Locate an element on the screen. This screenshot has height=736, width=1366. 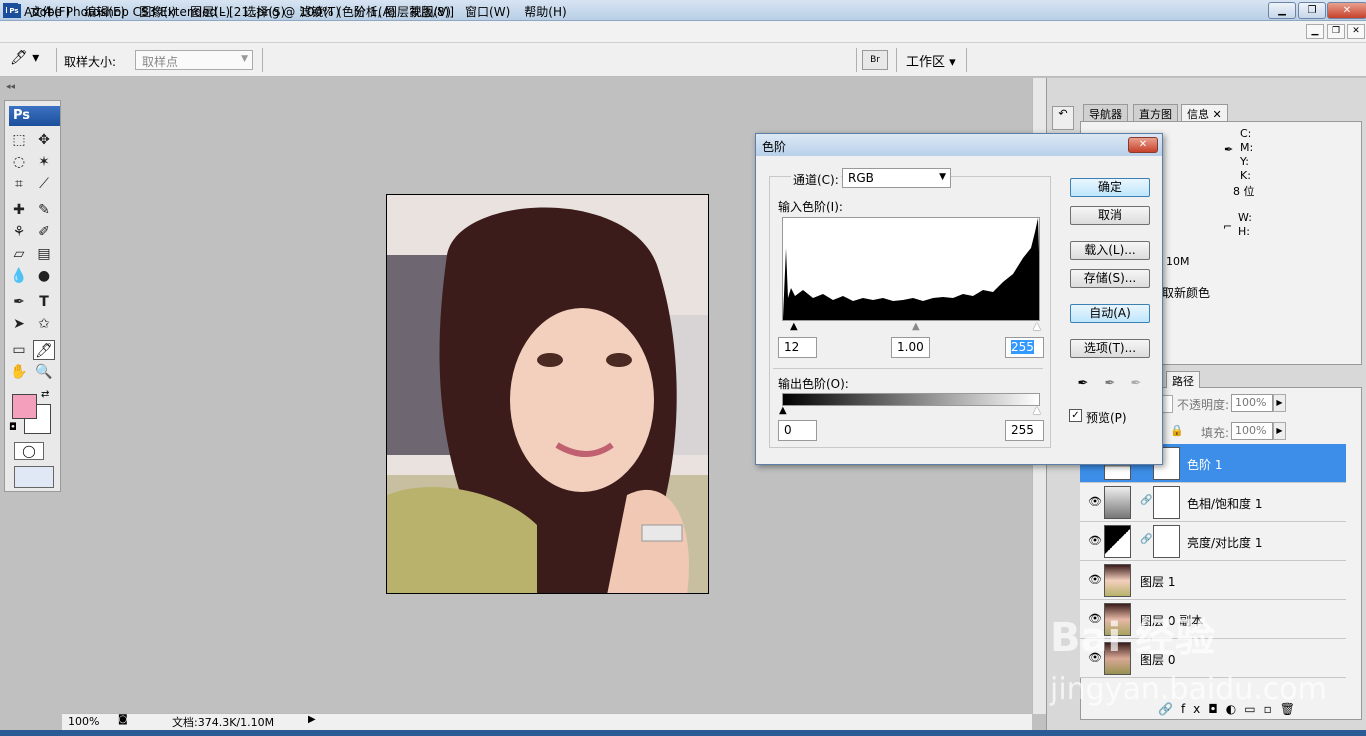
input-black-slider: ▲ is located at coordinates (794, 326).